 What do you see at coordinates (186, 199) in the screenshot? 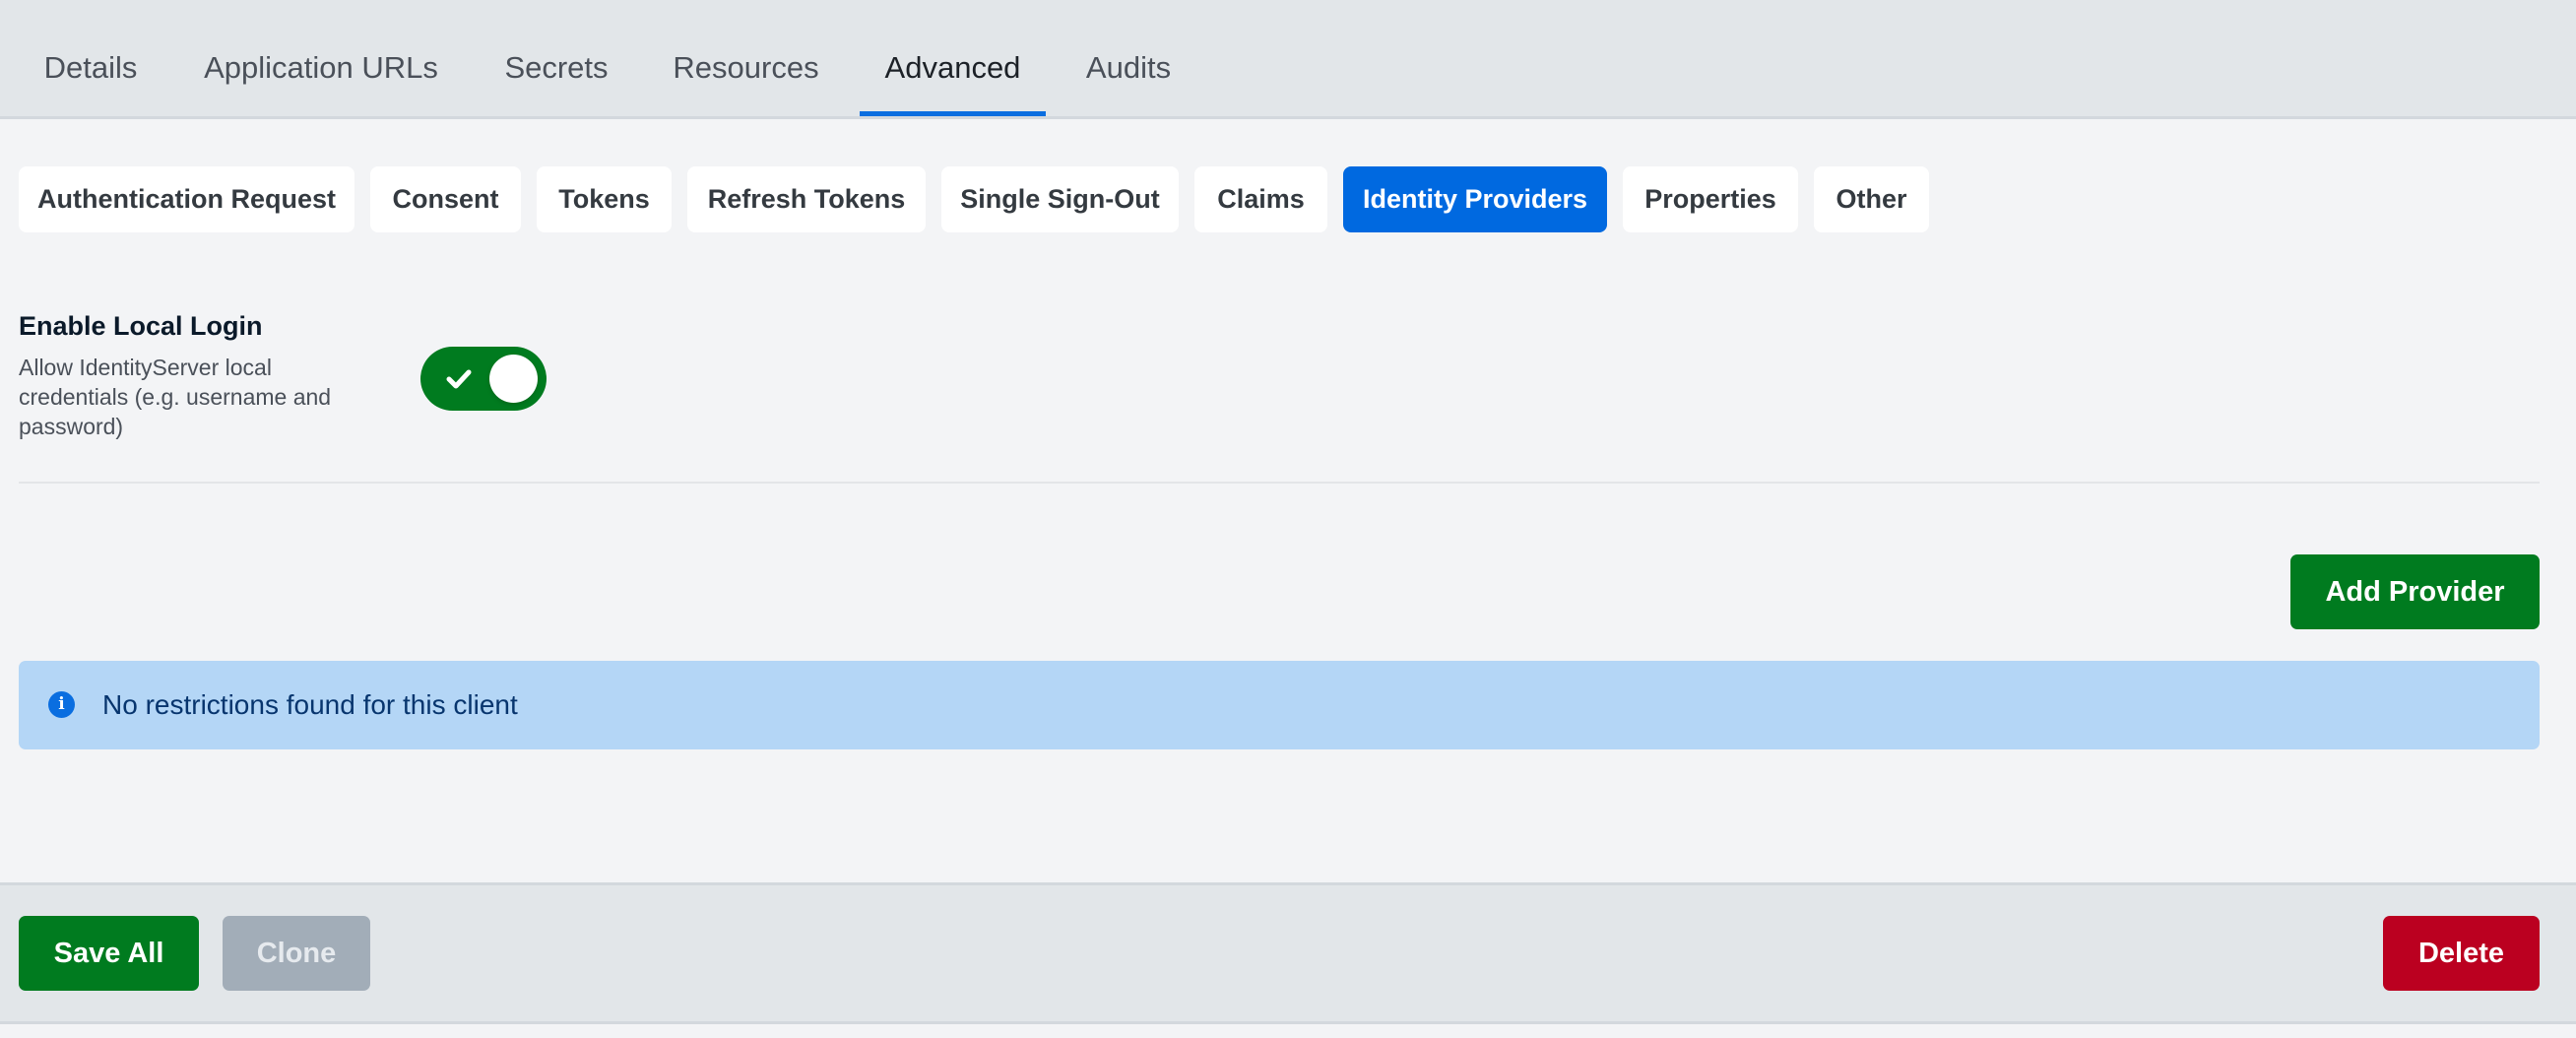
I see `subtab-authentication-request: Authentication Request` at bounding box center [186, 199].